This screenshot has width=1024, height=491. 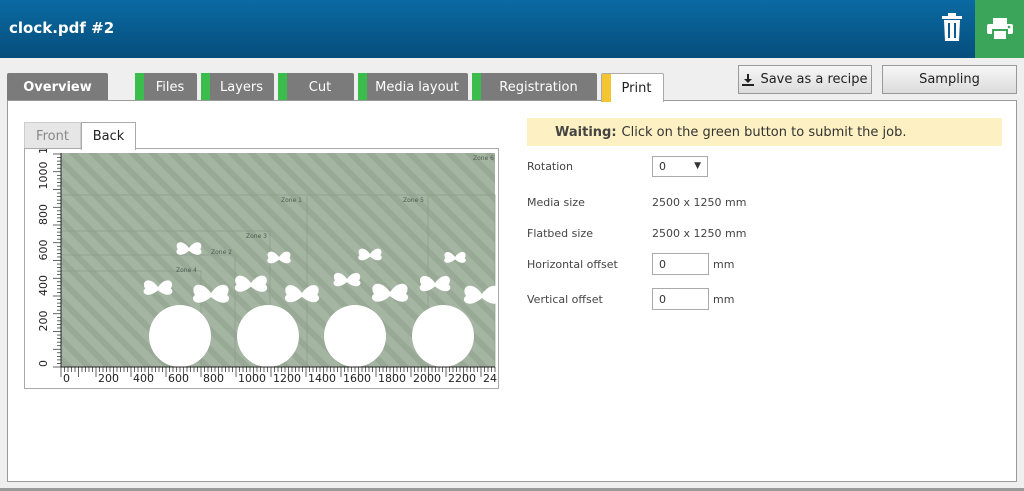 I want to click on x-tick-label: 1600, so click(x=357, y=378).